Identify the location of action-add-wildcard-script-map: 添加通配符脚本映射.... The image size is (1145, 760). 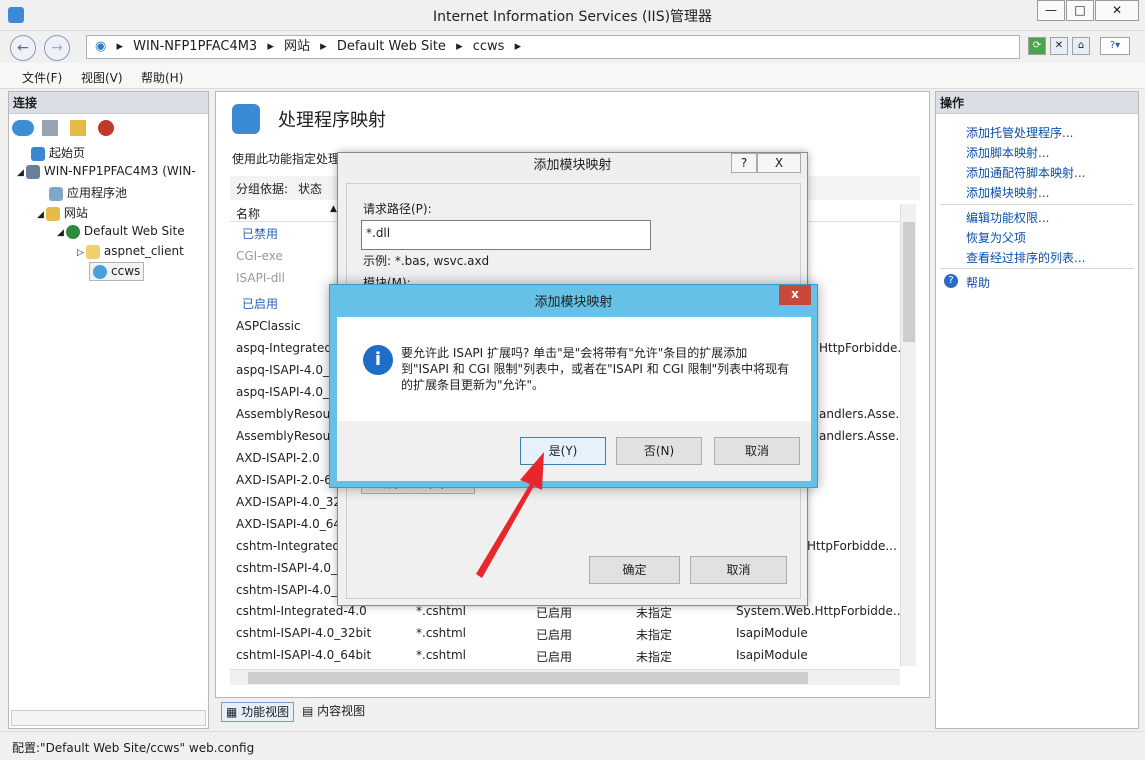
(1025, 172).